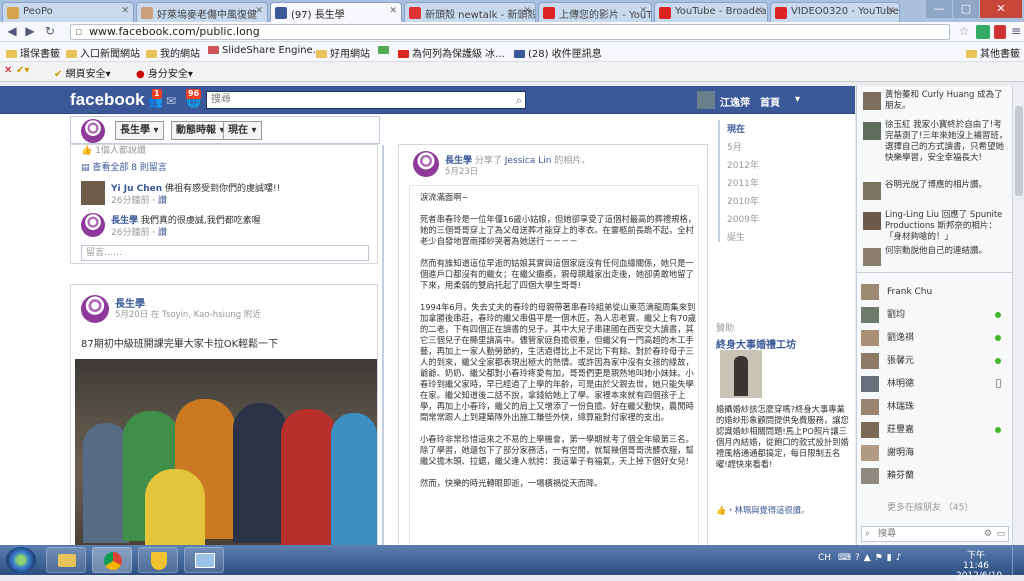 Image resolution: width=1024 pixels, height=581 pixels. I want to click on start-button, so click(21, 560).